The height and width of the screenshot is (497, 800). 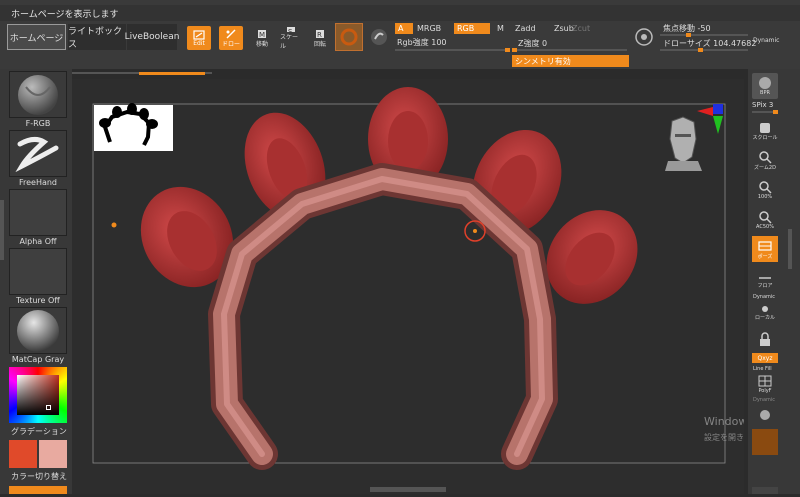 I want to click on freehand-stroke-icon, so click(x=37, y=154).